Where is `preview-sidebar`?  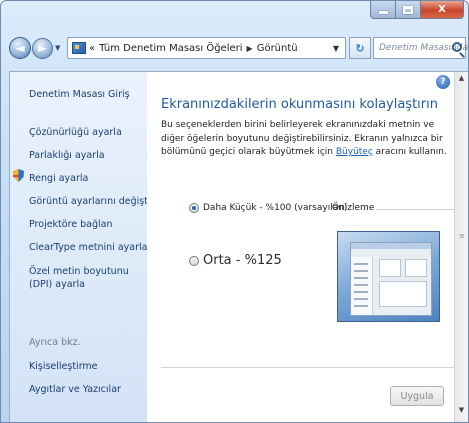
preview-sidebar is located at coordinates (362, 286).